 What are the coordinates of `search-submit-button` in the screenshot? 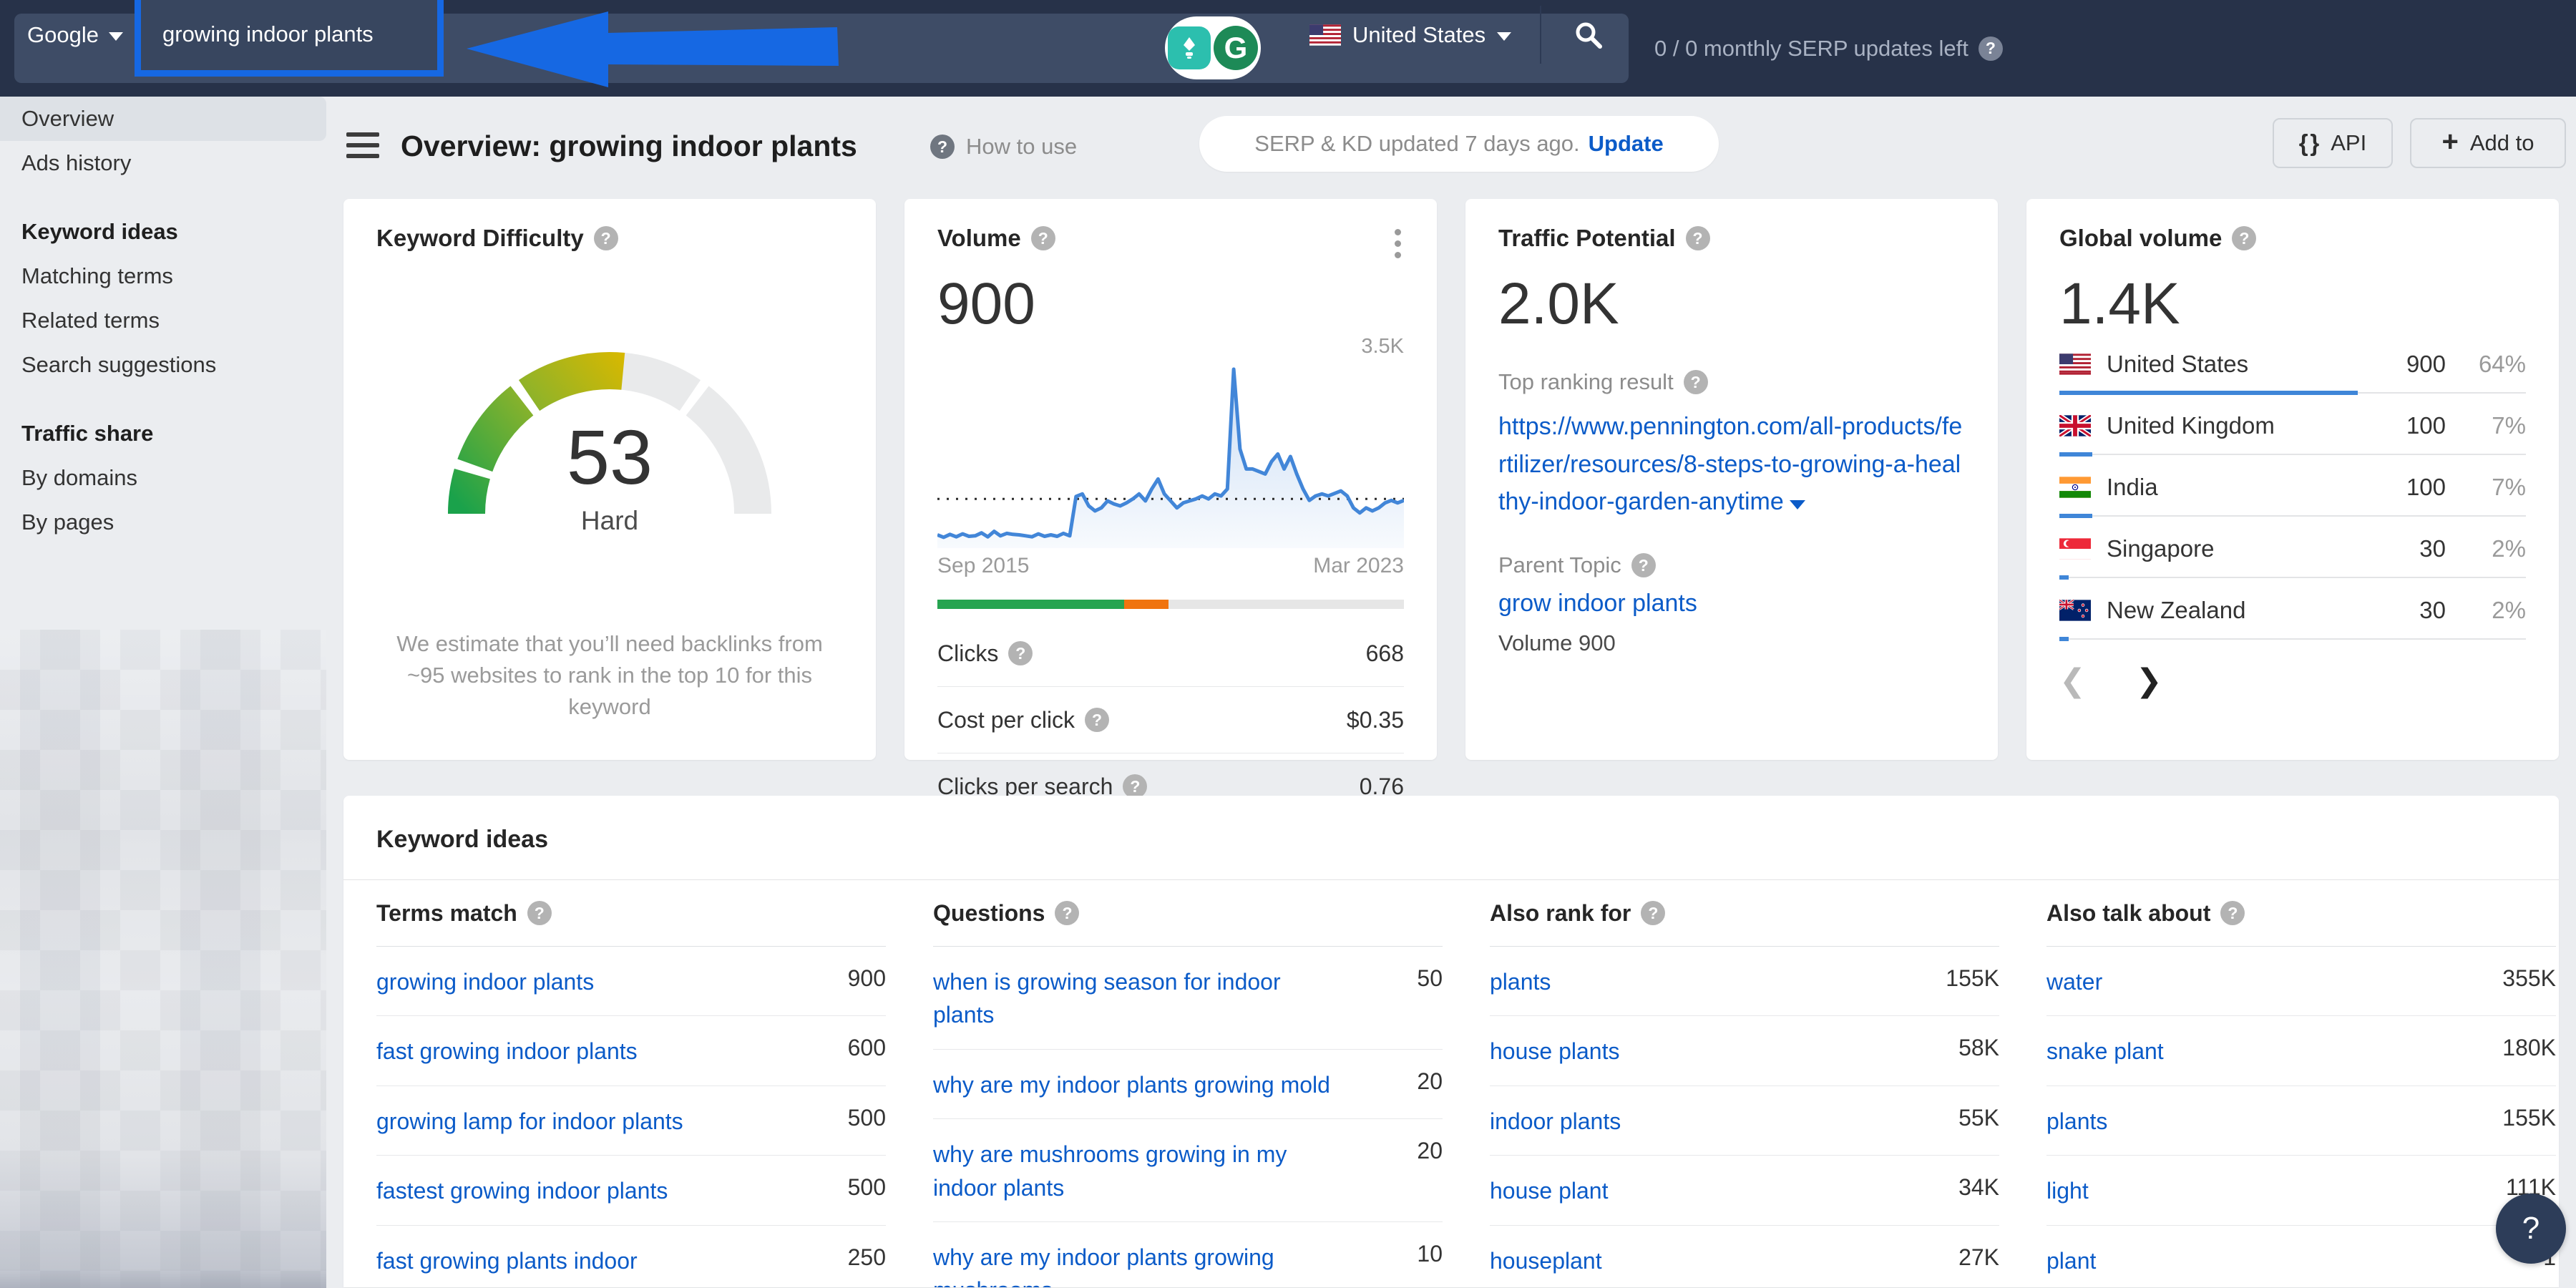 It's located at (1588, 34).